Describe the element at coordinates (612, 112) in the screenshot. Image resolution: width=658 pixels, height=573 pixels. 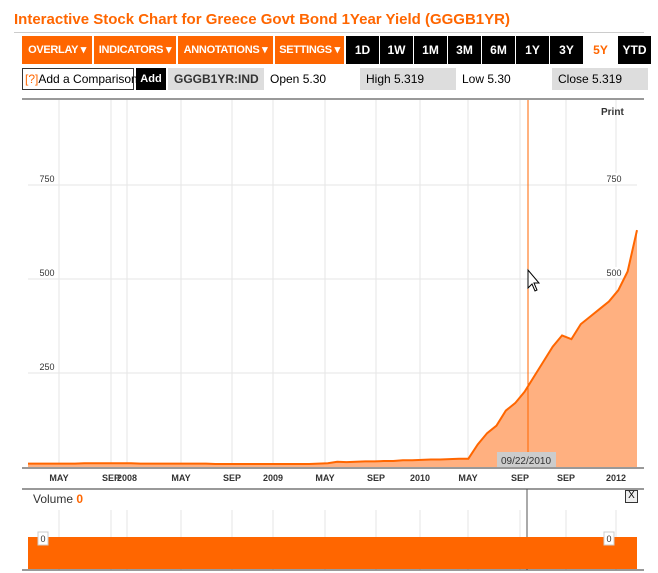
I see `print-button: Print` at that location.